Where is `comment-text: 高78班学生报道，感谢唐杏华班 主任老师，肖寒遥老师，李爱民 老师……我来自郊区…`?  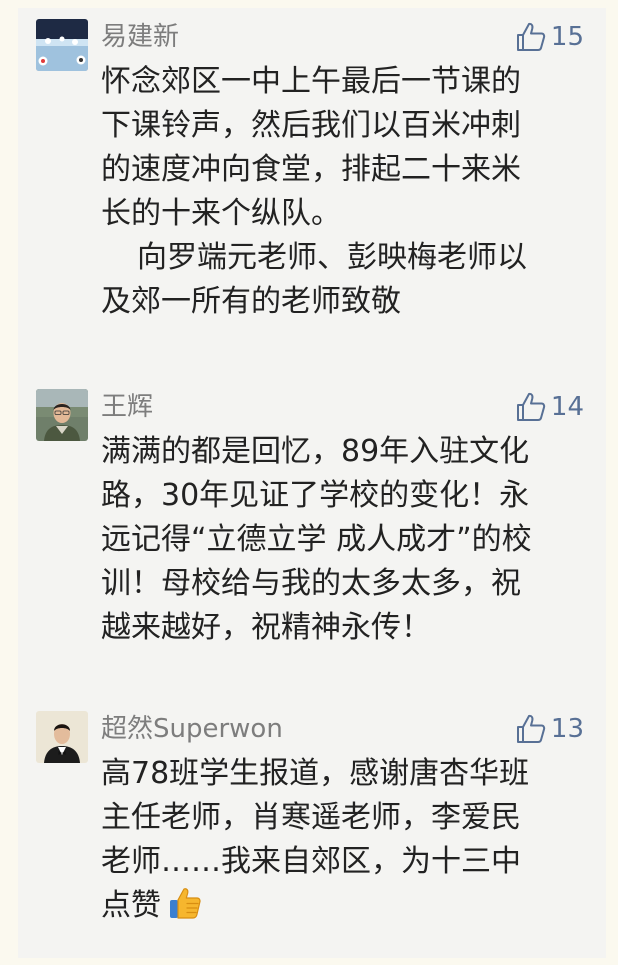 comment-text: 高78班学生报道，感谢唐杏华班 主任老师，肖寒遥老师，李爱民 老师……我来自郊区… is located at coordinates (341, 840).